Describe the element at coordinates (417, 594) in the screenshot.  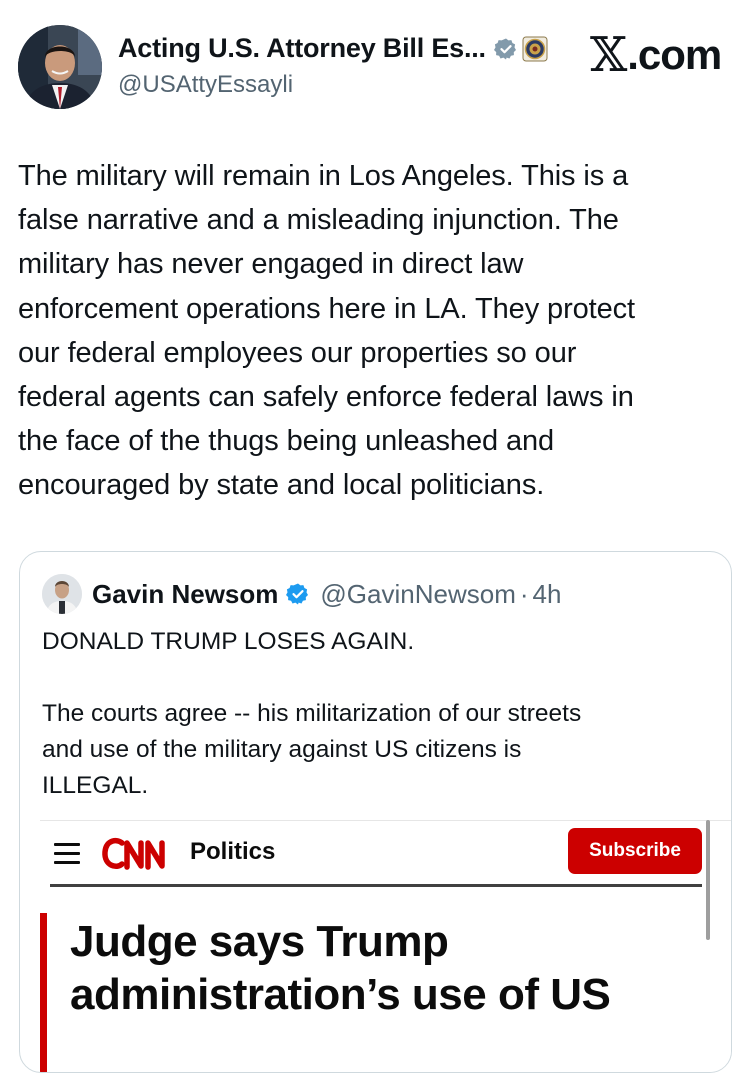
I see `quoted-author-handle: @GavinNewsom` at that location.